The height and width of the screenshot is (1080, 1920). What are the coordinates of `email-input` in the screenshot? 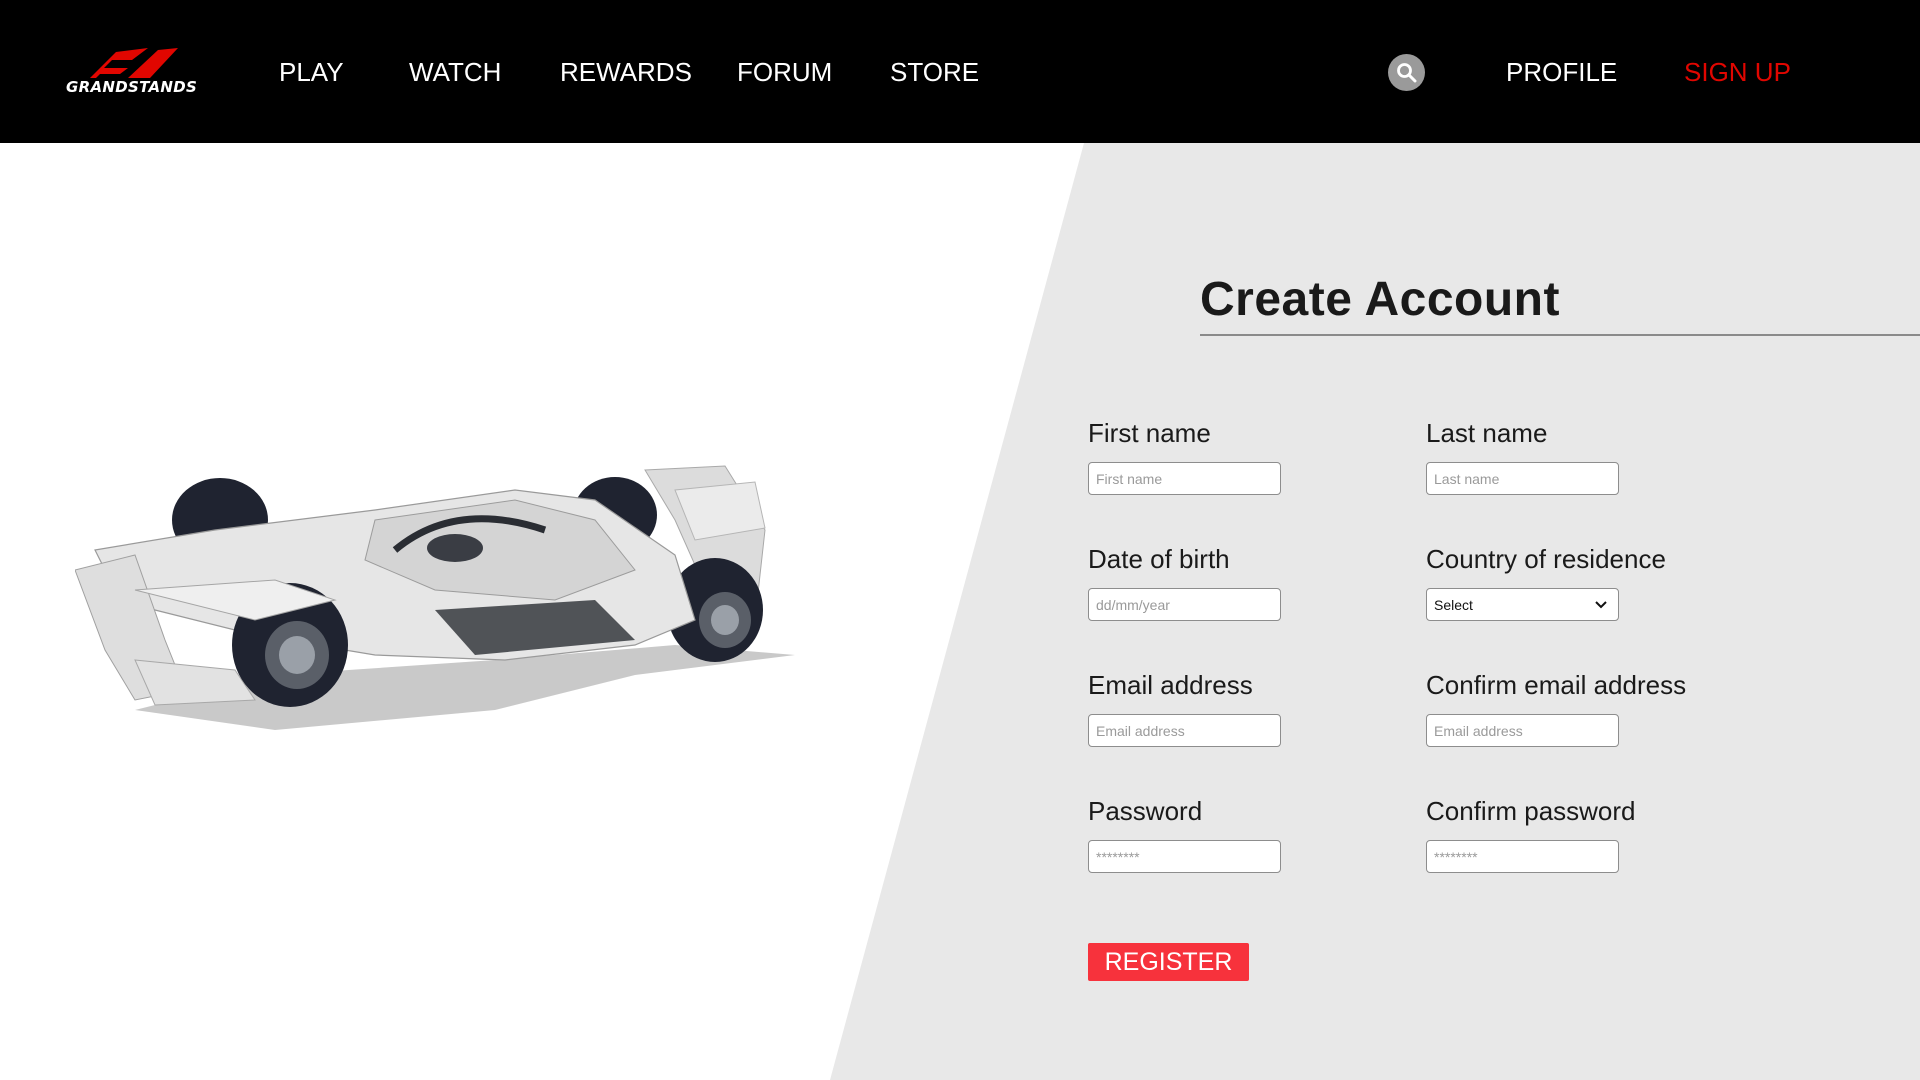 It's located at (1184, 730).